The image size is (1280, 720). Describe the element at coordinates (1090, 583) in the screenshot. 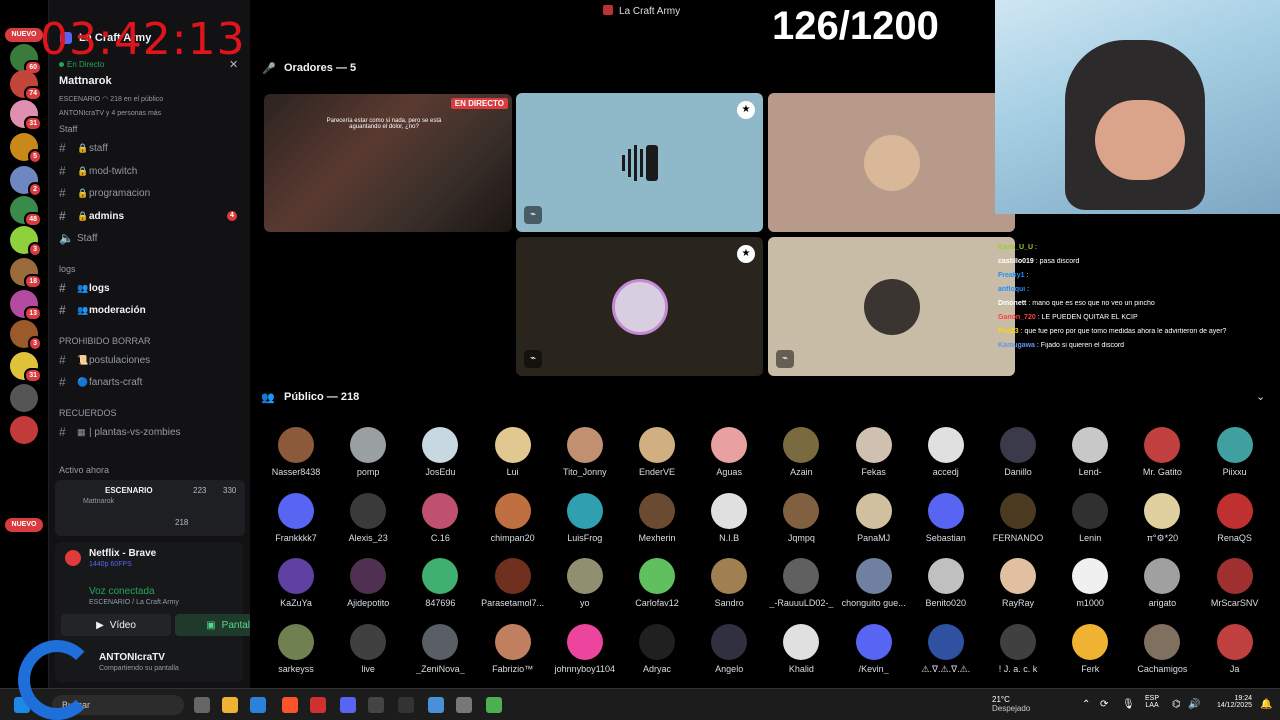

I see `audience-member: m1000` at that location.